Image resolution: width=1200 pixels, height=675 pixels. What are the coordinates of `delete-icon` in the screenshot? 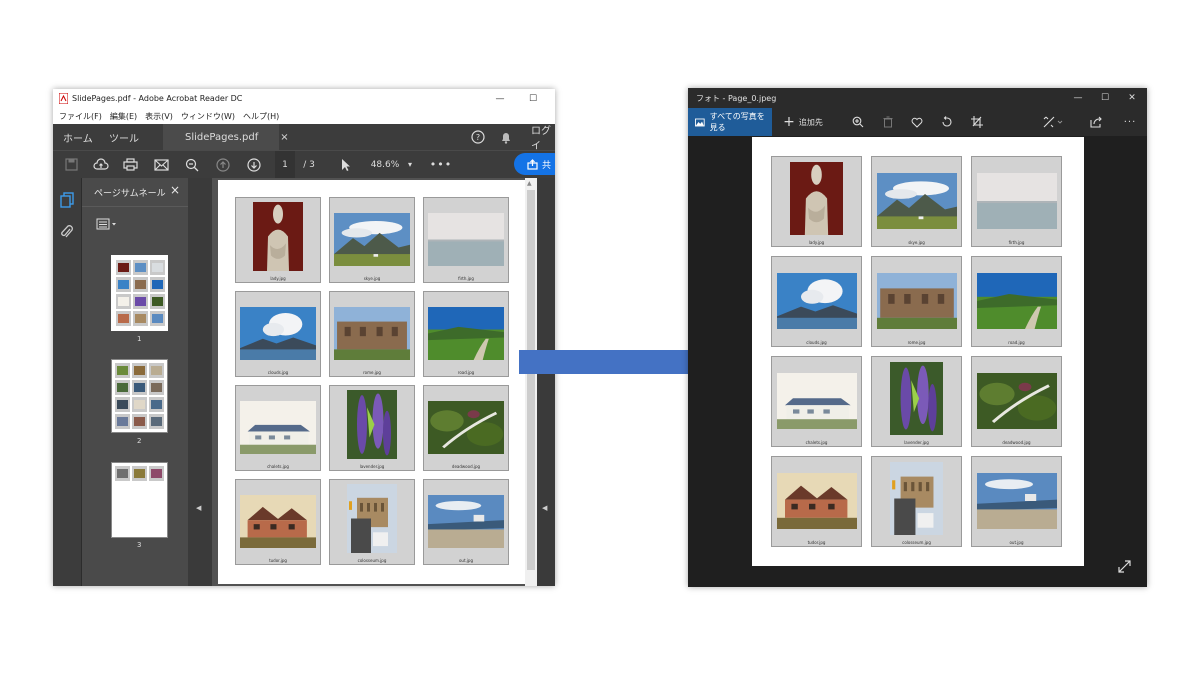 It's located at (888, 122).